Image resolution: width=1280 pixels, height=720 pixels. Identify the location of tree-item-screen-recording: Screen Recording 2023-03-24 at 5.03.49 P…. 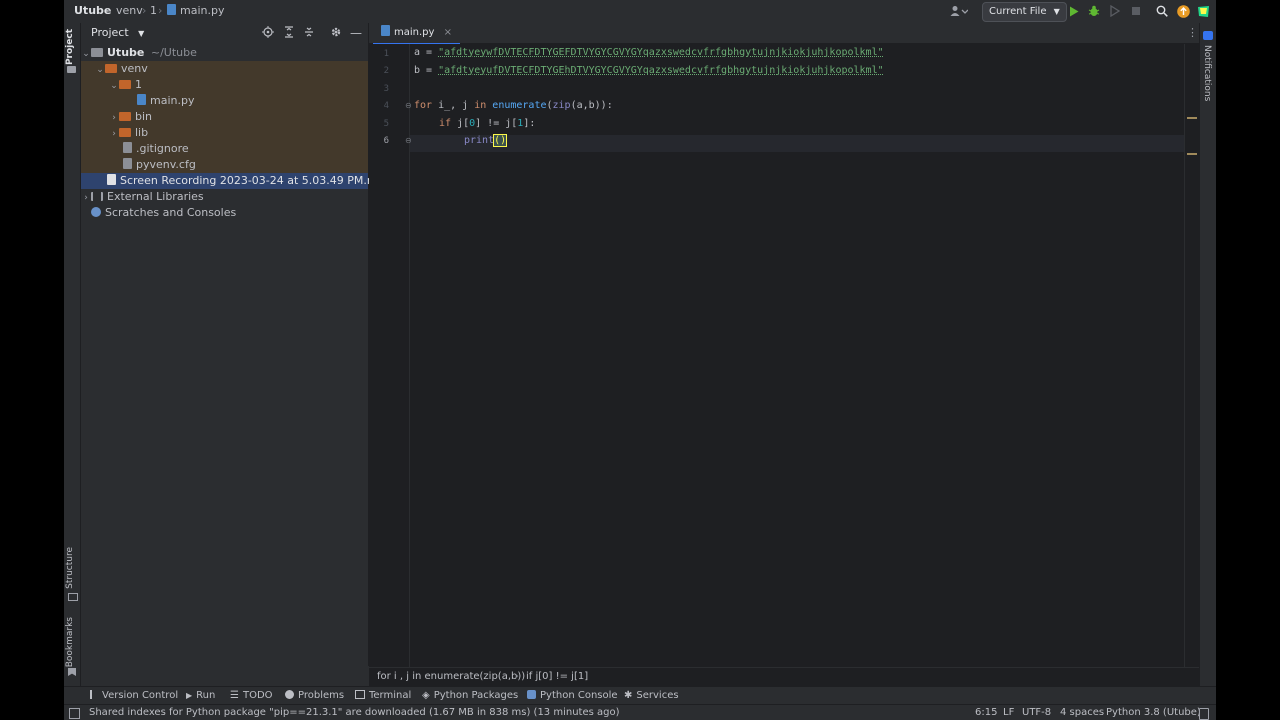
(236, 181).